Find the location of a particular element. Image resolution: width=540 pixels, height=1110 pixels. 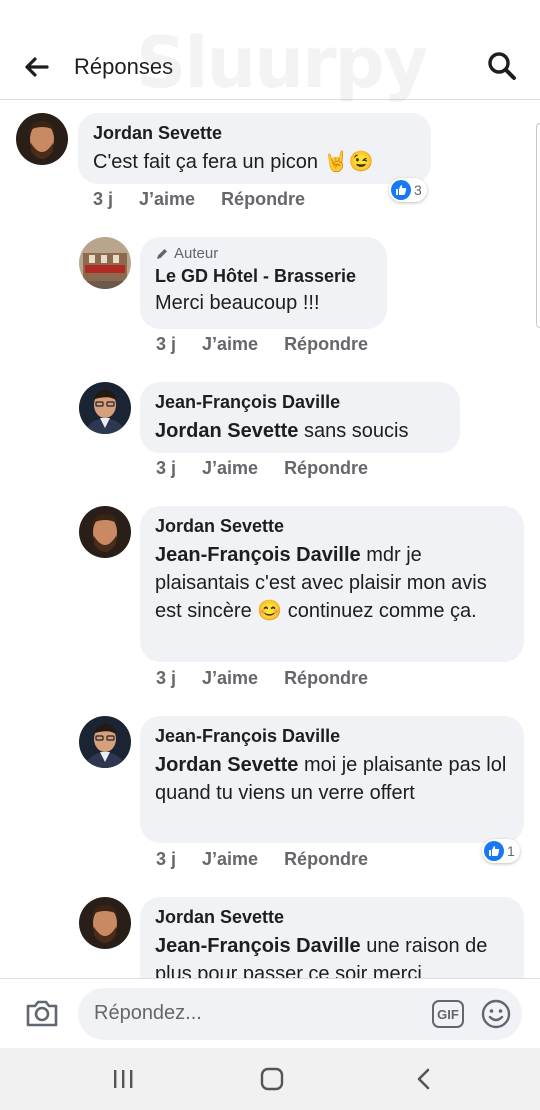

system-back-button is located at coordinates (424, 1079).